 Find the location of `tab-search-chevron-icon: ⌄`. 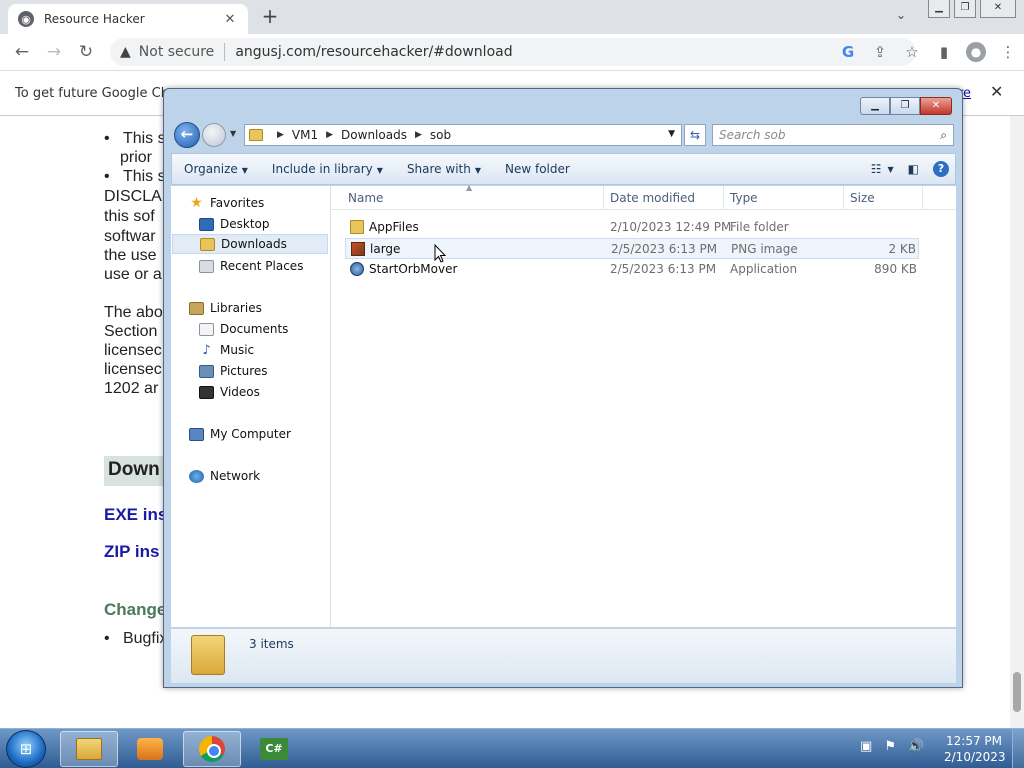

tab-search-chevron-icon: ⌄ is located at coordinates (901, 15).